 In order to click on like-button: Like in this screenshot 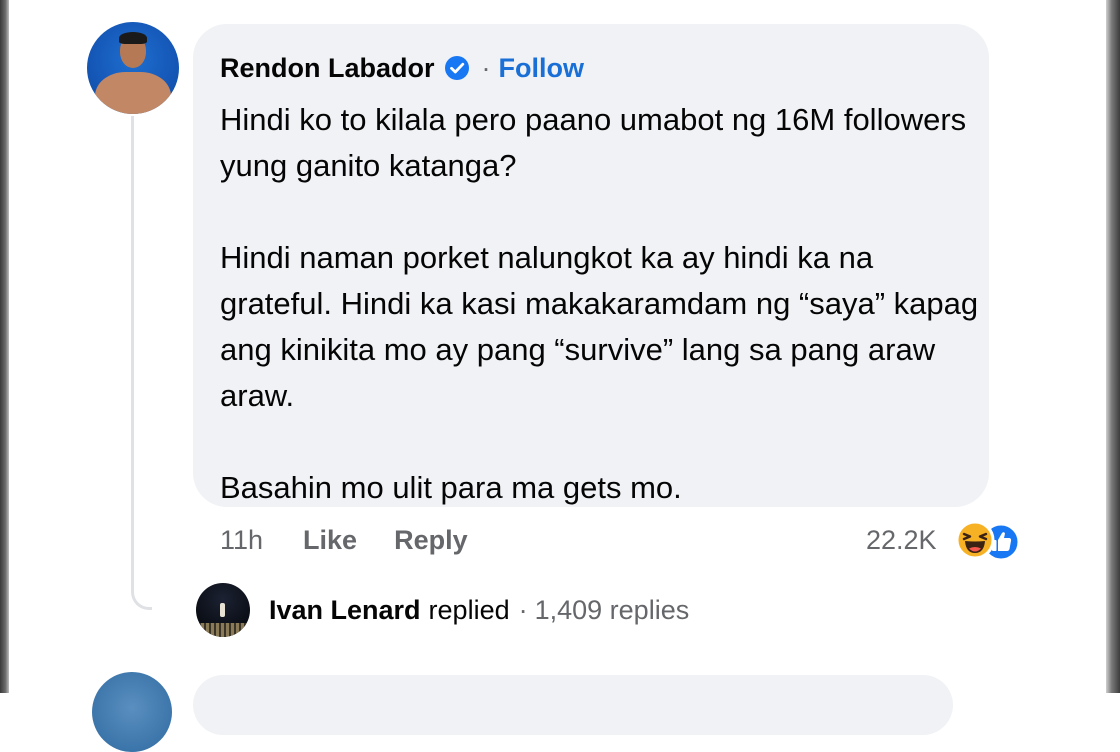, I will do `click(330, 540)`.